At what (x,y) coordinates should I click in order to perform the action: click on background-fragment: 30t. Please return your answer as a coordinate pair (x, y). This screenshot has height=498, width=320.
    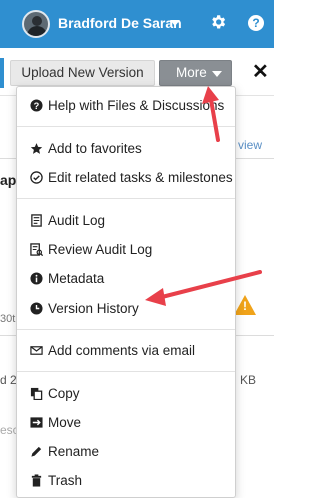
    Looking at the image, I should click on (8, 319).